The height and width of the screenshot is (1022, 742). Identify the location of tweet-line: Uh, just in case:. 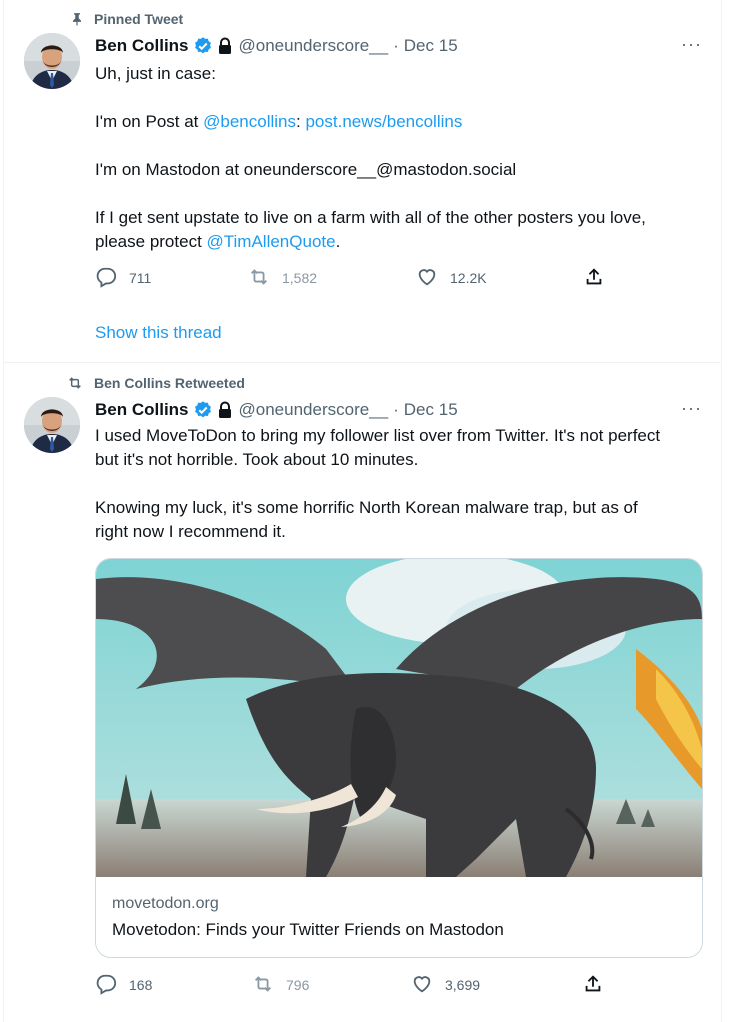
(155, 73).